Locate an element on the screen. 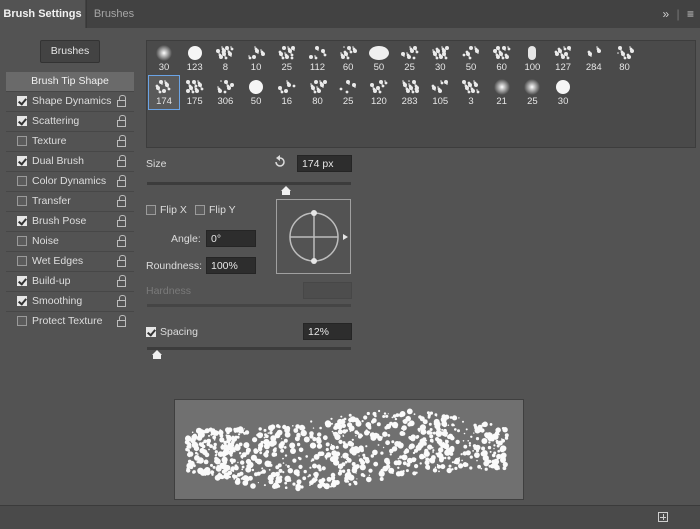 Image resolution: width=700 pixels, height=529 pixels. brush-tip-size: 100 is located at coordinates (532, 67).